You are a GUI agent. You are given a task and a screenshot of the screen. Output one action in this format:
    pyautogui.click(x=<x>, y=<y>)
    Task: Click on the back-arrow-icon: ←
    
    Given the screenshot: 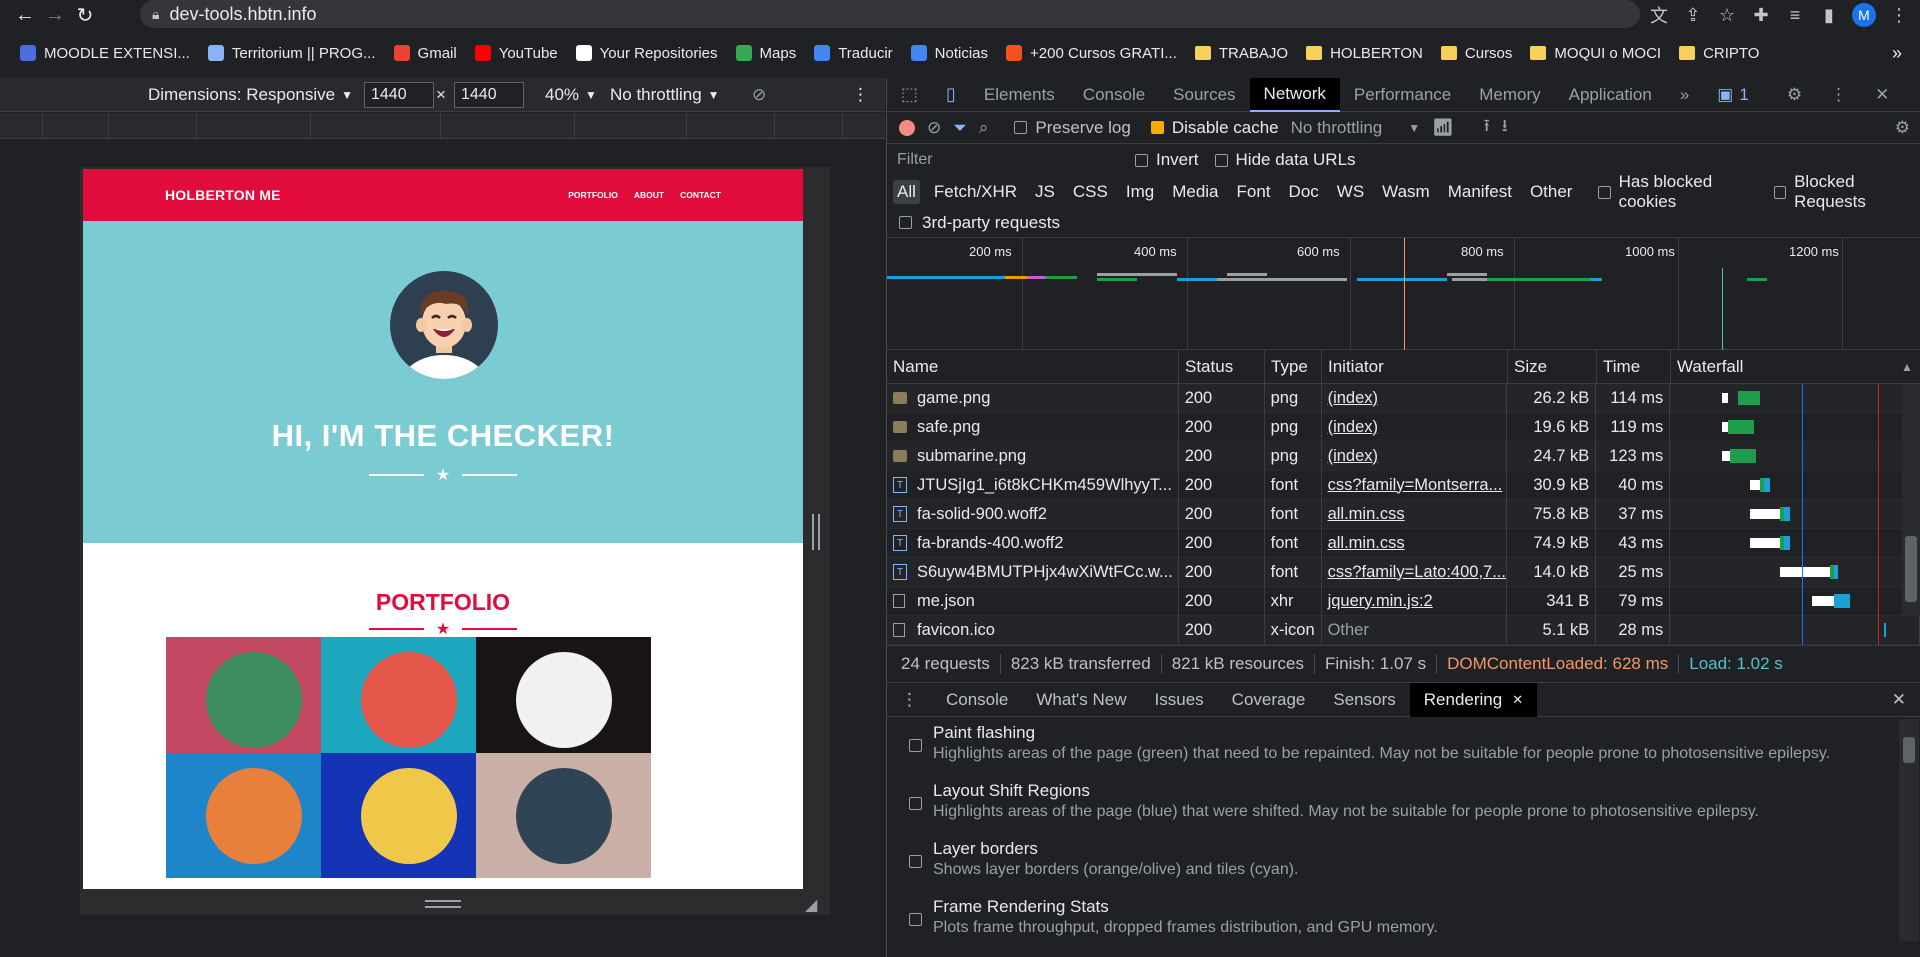 What is the action you would take?
    pyautogui.click(x=25, y=15)
    